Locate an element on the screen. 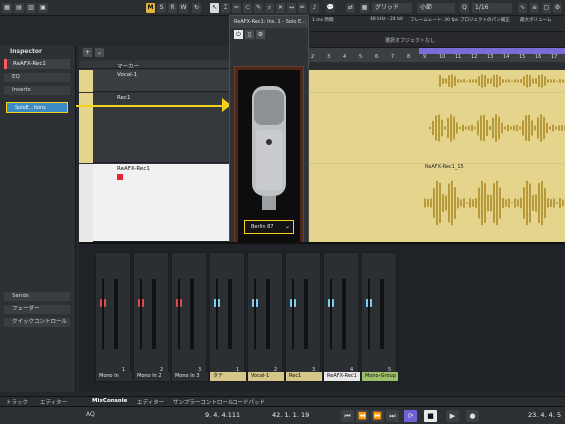  add-track-icon: + is located at coordinates (87, 52).